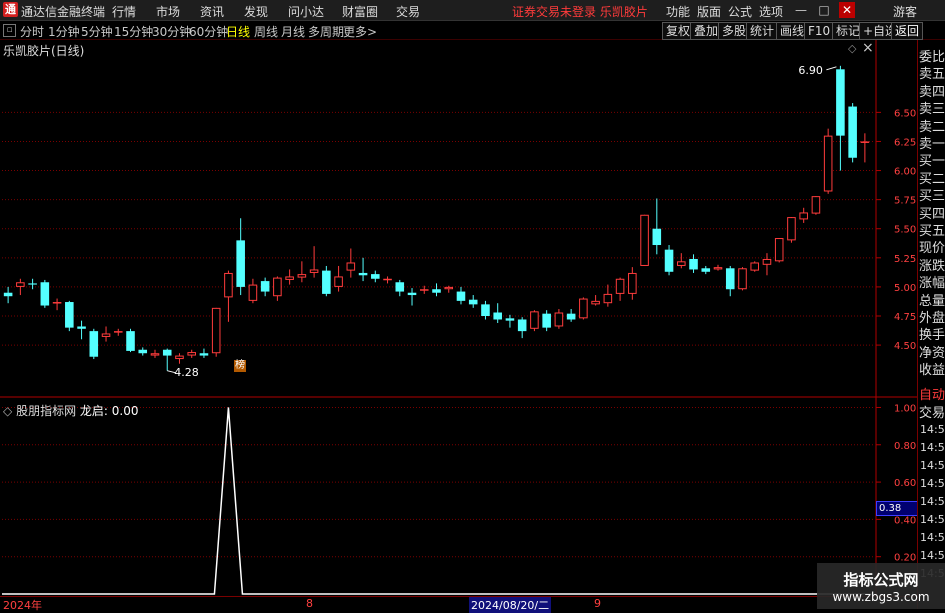 The width and height of the screenshot is (945, 613). I want to click on quote-label: 收益, so click(932, 371).